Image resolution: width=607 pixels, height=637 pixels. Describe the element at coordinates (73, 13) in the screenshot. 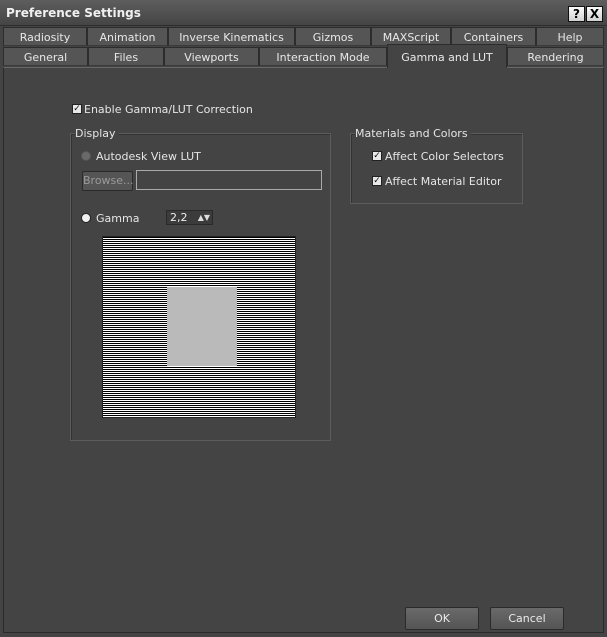

I see `window-title: Preference Settings` at that location.